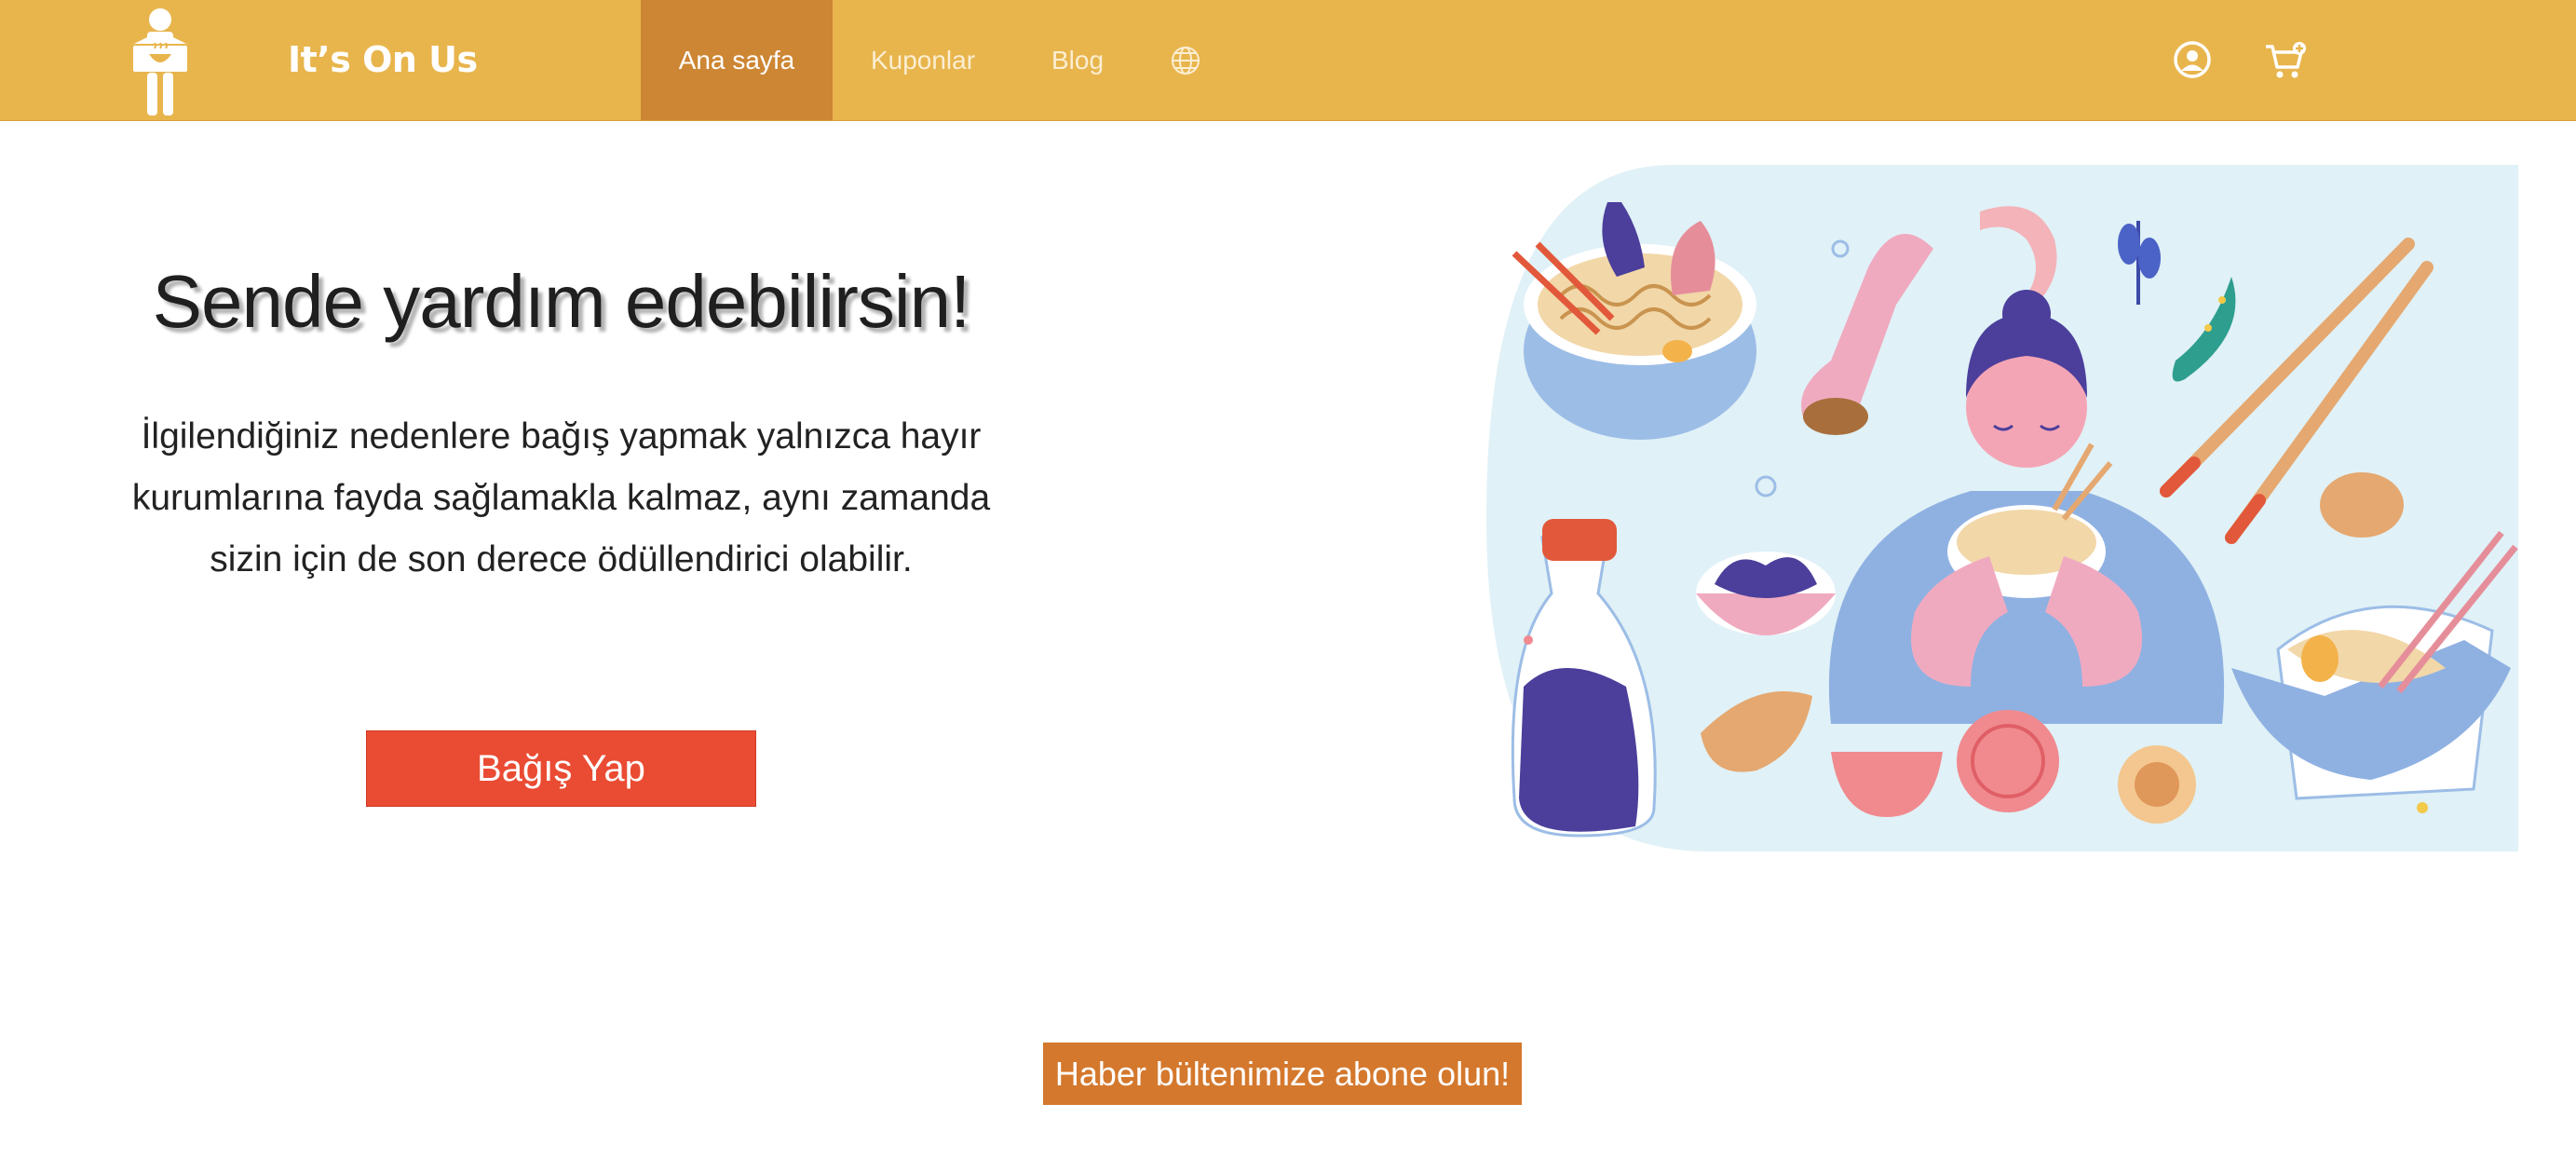 This screenshot has height=1172, width=2576. What do you see at coordinates (2192, 59) in the screenshot?
I see `user-circle-icon` at bounding box center [2192, 59].